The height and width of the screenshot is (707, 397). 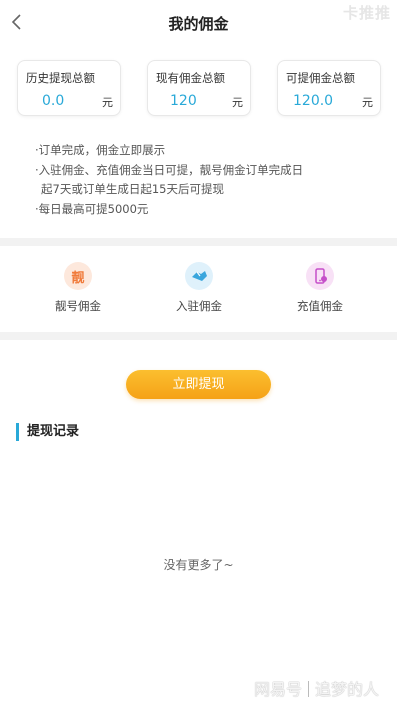 I want to click on commission-categories: 靓 靓号佣金 入驻佣金 充值佣金, so click(x=198, y=292).